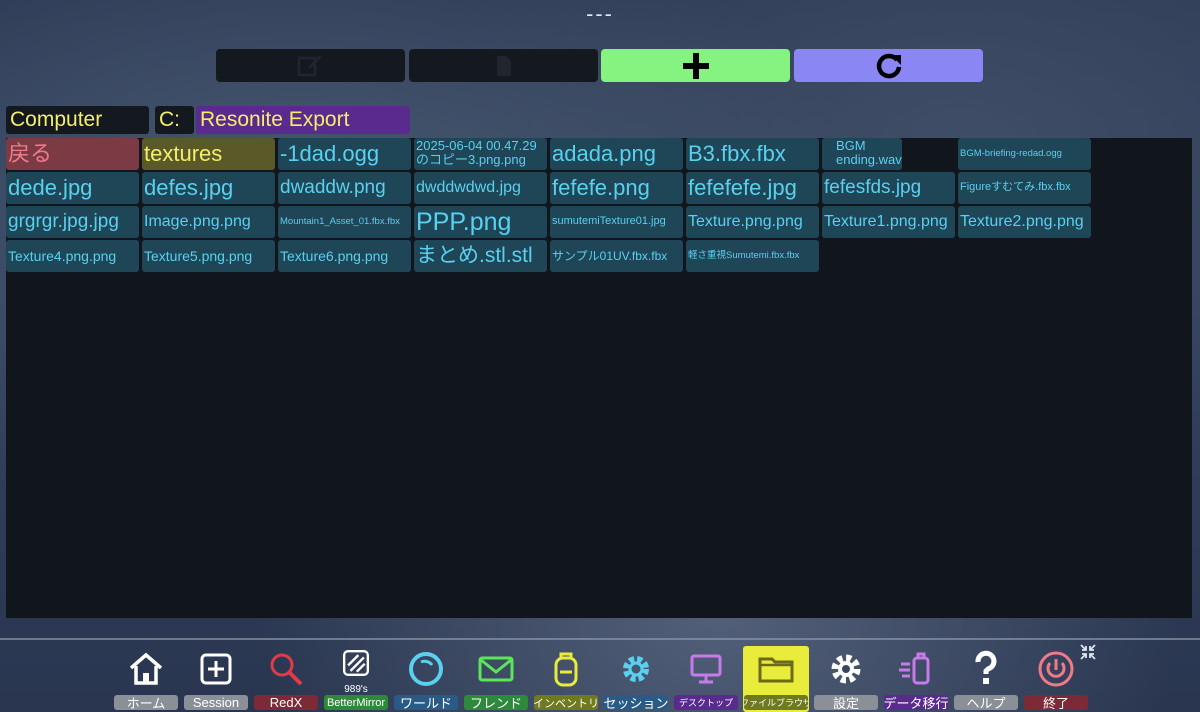  What do you see at coordinates (566, 702) in the screenshot?
I see `dock-inventory-label: インベントリ` at bounding box center [566, 702].